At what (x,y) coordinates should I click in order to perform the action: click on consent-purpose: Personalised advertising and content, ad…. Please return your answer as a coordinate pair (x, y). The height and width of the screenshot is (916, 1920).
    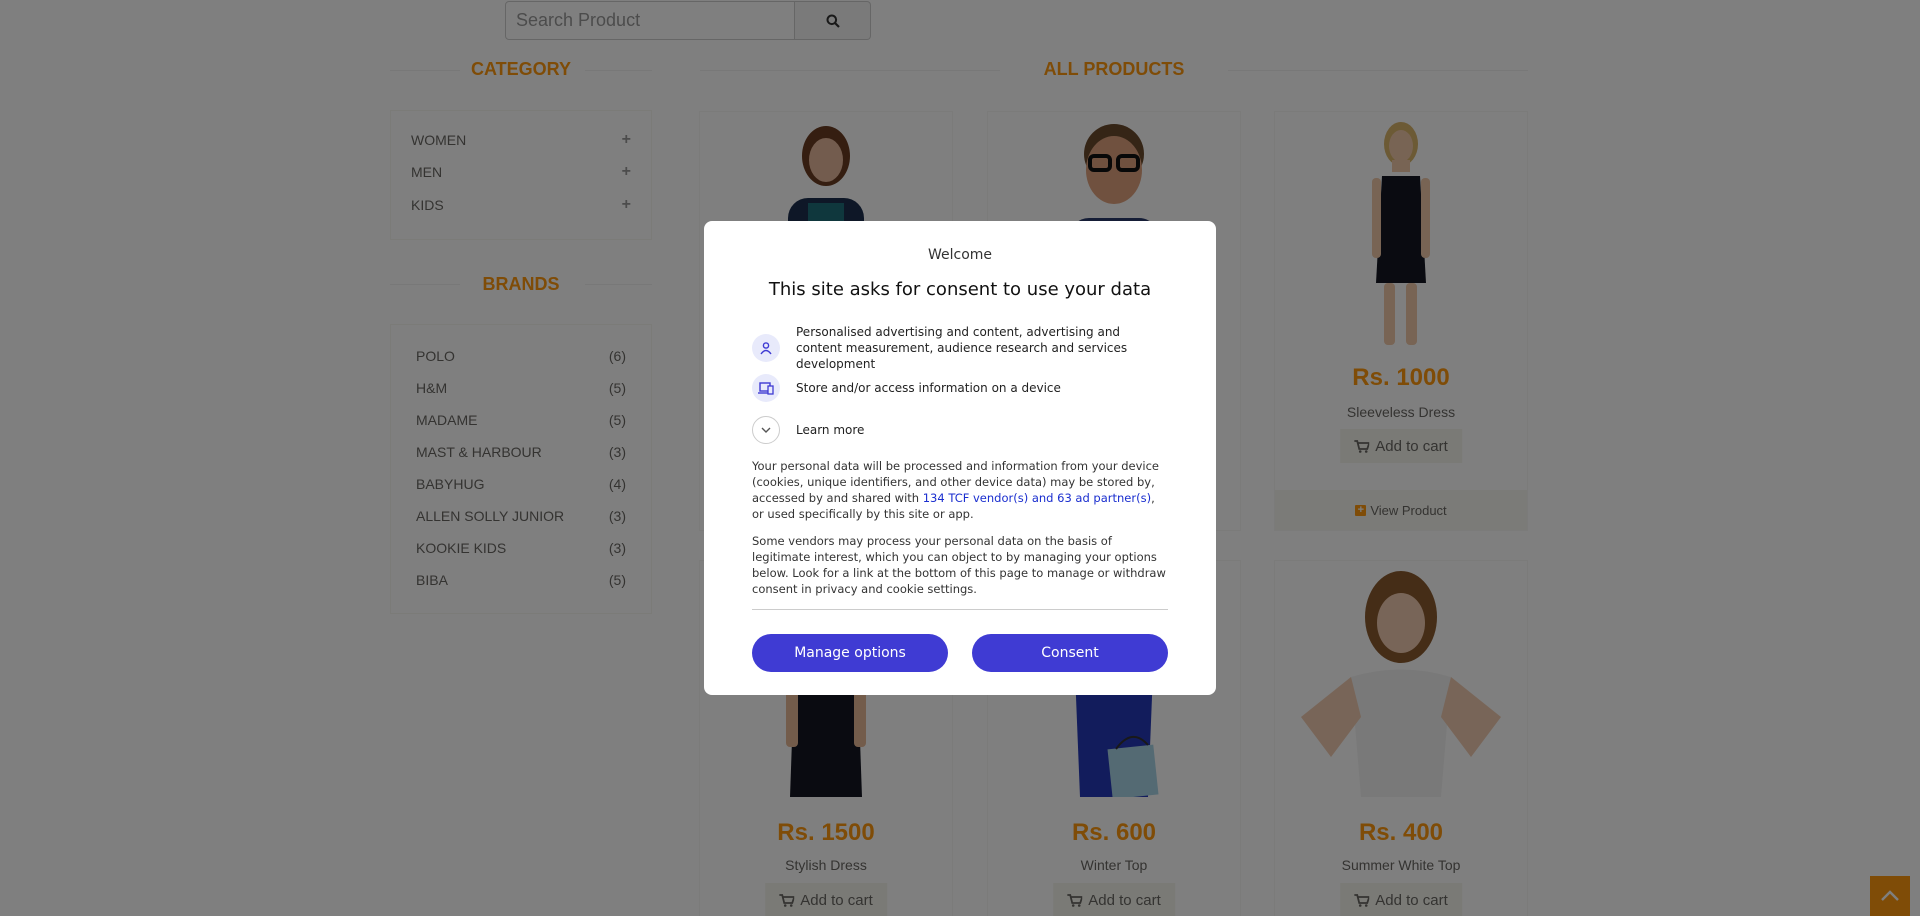
    Looking at the image, I should click on (960, 348).